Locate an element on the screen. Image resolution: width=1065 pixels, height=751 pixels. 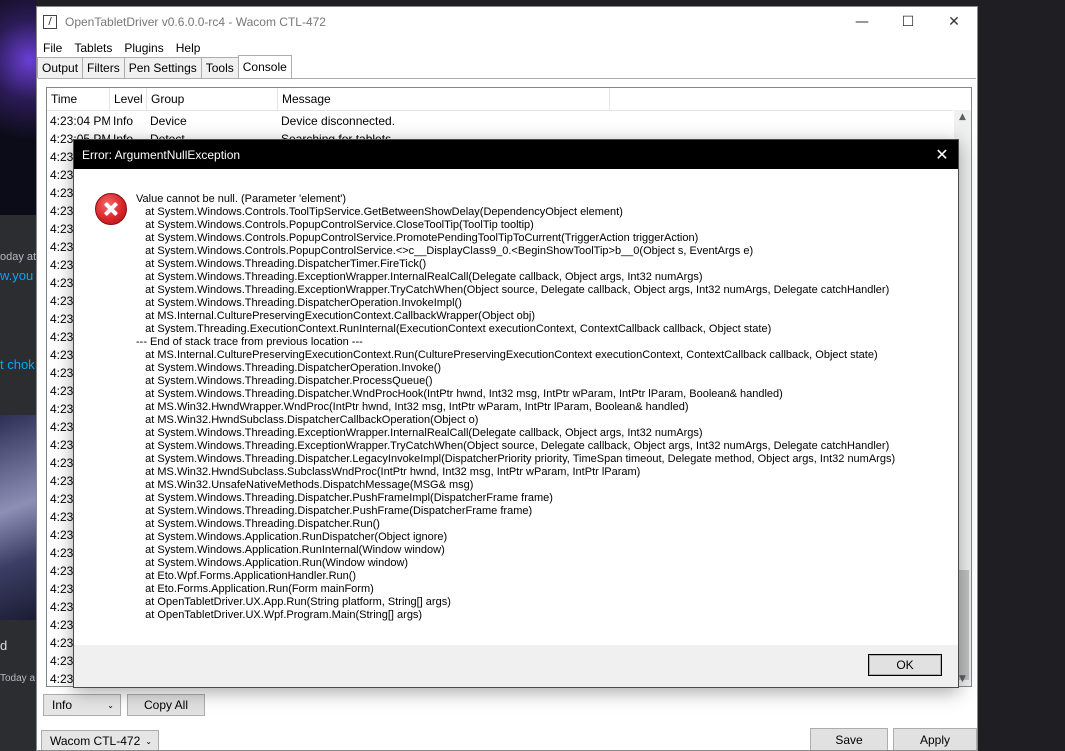
dialog-close-button: ✕ is located at coordinates (942, 154).